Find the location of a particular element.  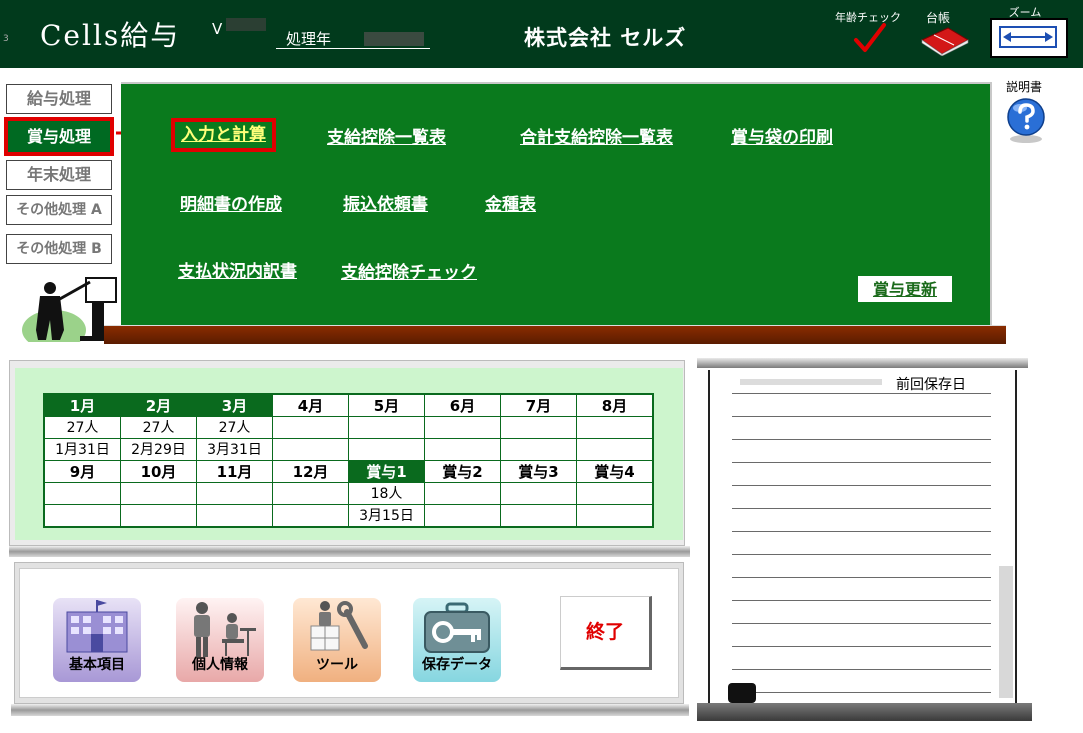

version-label: V is located at coordinates (217, 29).